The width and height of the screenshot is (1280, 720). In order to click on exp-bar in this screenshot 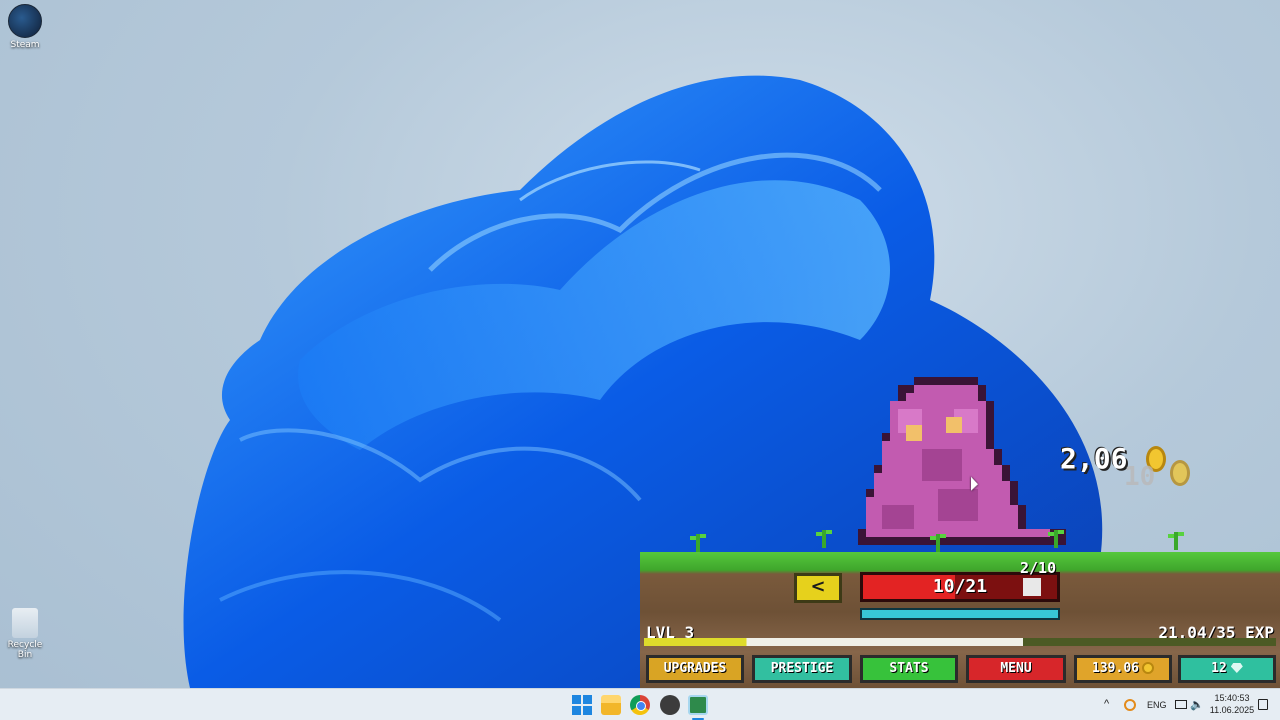, I will do `click(960, 642)`.